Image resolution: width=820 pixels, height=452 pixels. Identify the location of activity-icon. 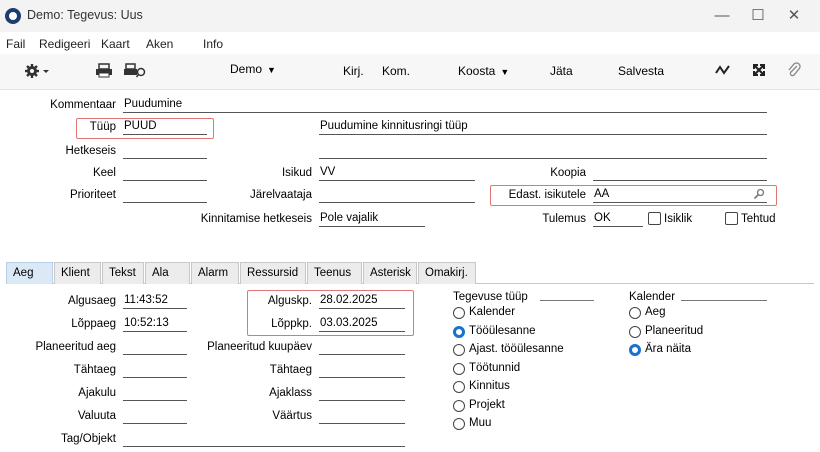
(723, 70).